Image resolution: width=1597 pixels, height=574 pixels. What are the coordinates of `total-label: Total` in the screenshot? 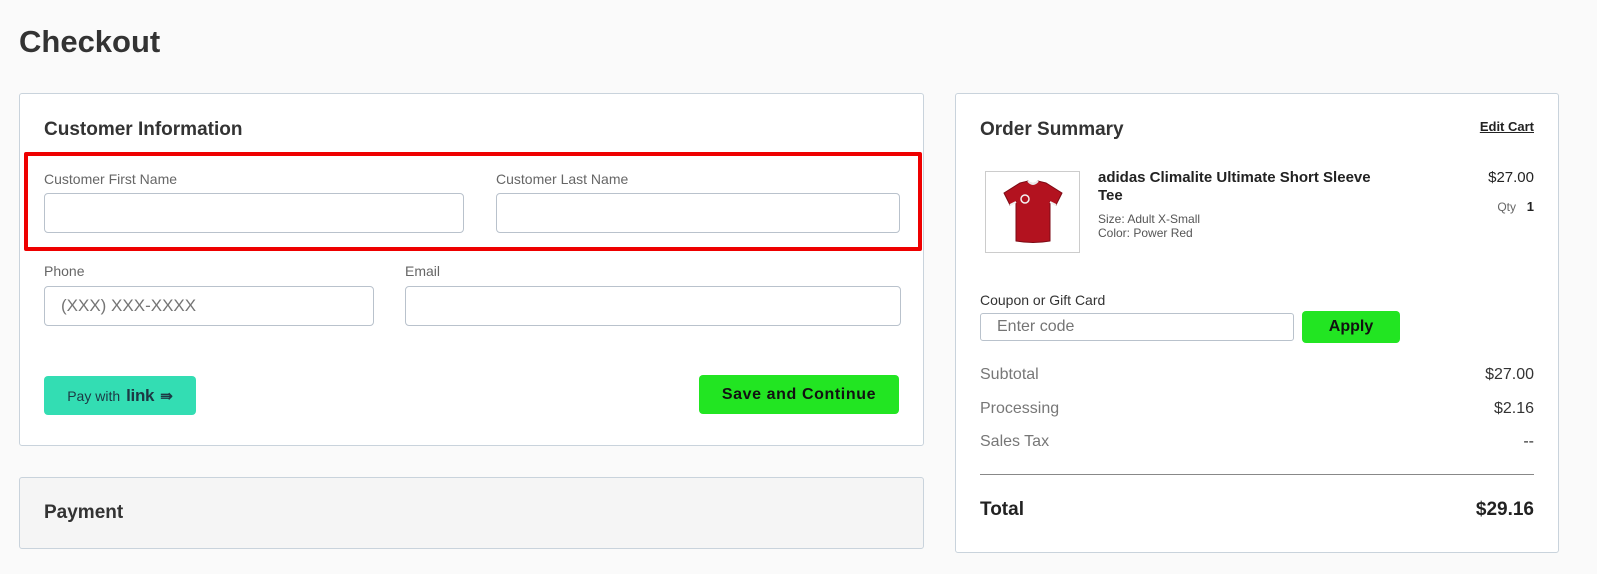 It's located at (1002, 509).